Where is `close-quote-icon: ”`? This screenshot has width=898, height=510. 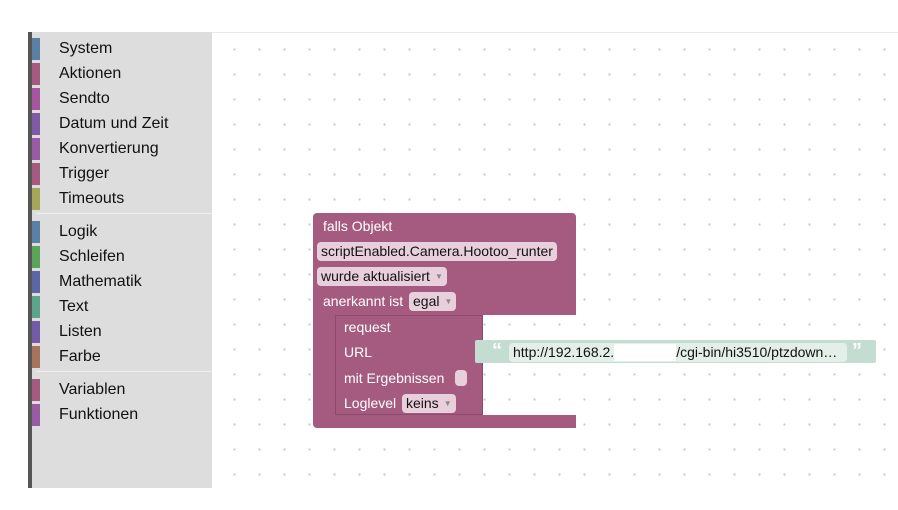
close-quote-icon: ” is located at coordinates (857, 351).